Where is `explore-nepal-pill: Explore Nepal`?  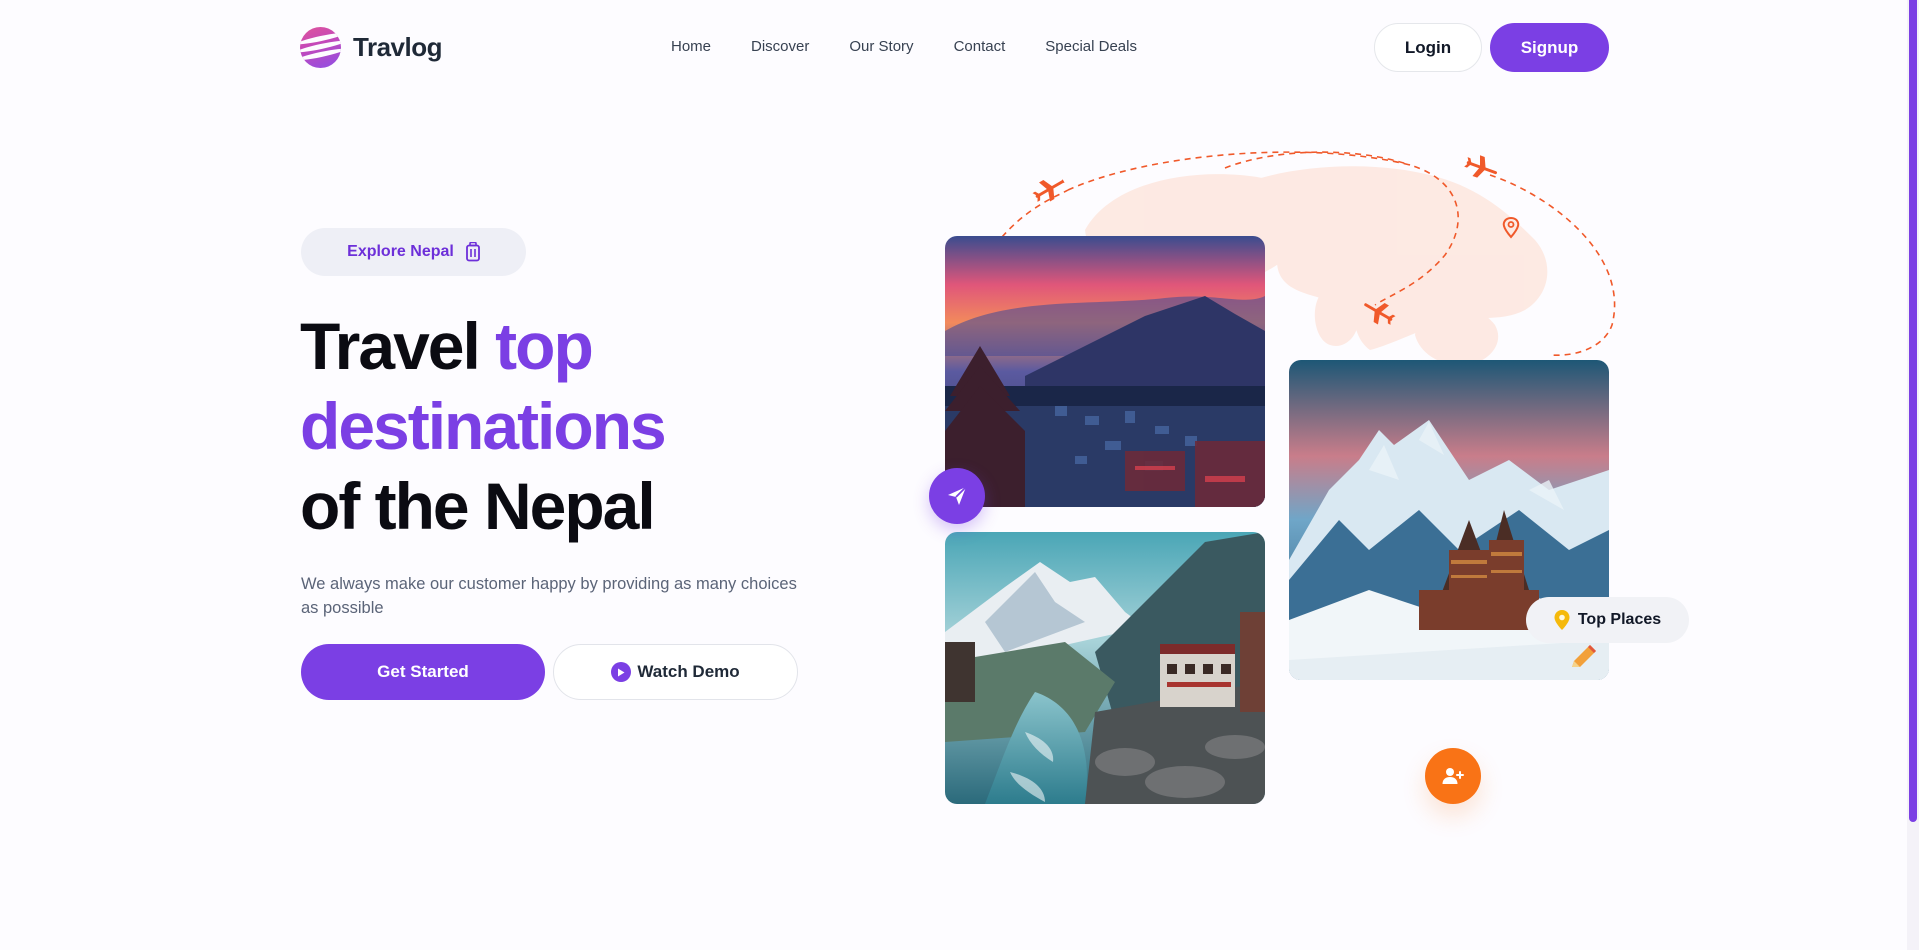 explore-nepal-pill: Explore Nepal is located at coordinates (413, 252).